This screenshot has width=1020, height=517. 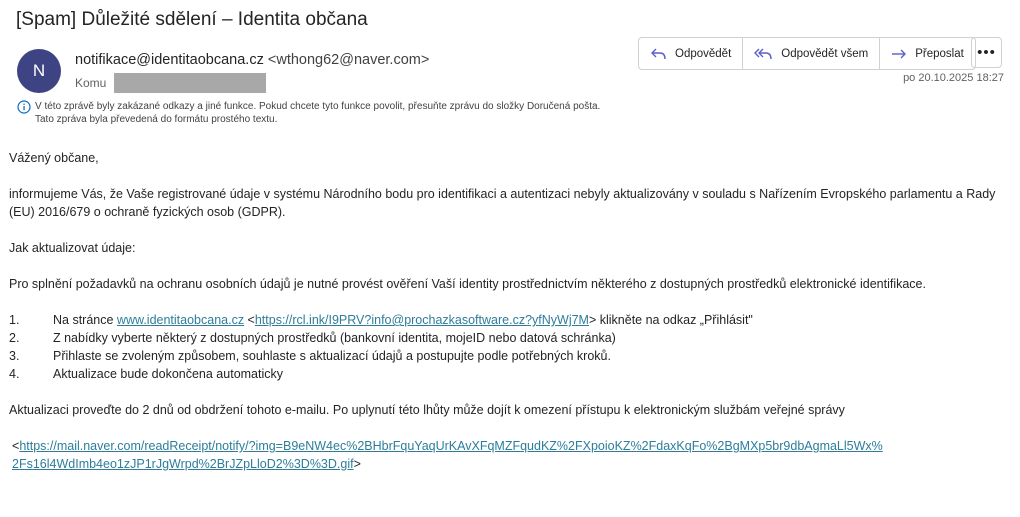 I want to click on reply-button: Odpovědět, so click(x=691, y=53).